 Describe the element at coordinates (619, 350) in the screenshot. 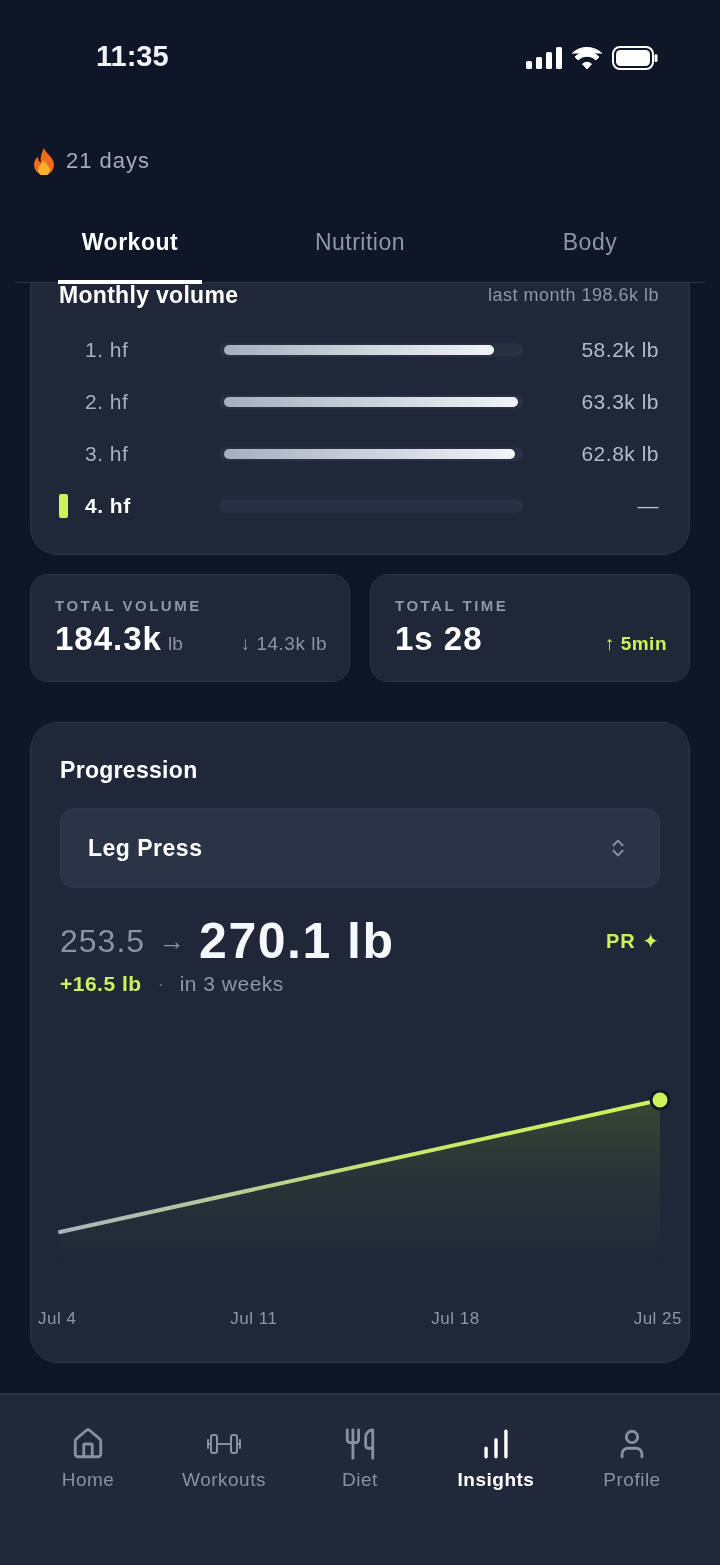

I see `volume-value: 58.2k lb` at that location.